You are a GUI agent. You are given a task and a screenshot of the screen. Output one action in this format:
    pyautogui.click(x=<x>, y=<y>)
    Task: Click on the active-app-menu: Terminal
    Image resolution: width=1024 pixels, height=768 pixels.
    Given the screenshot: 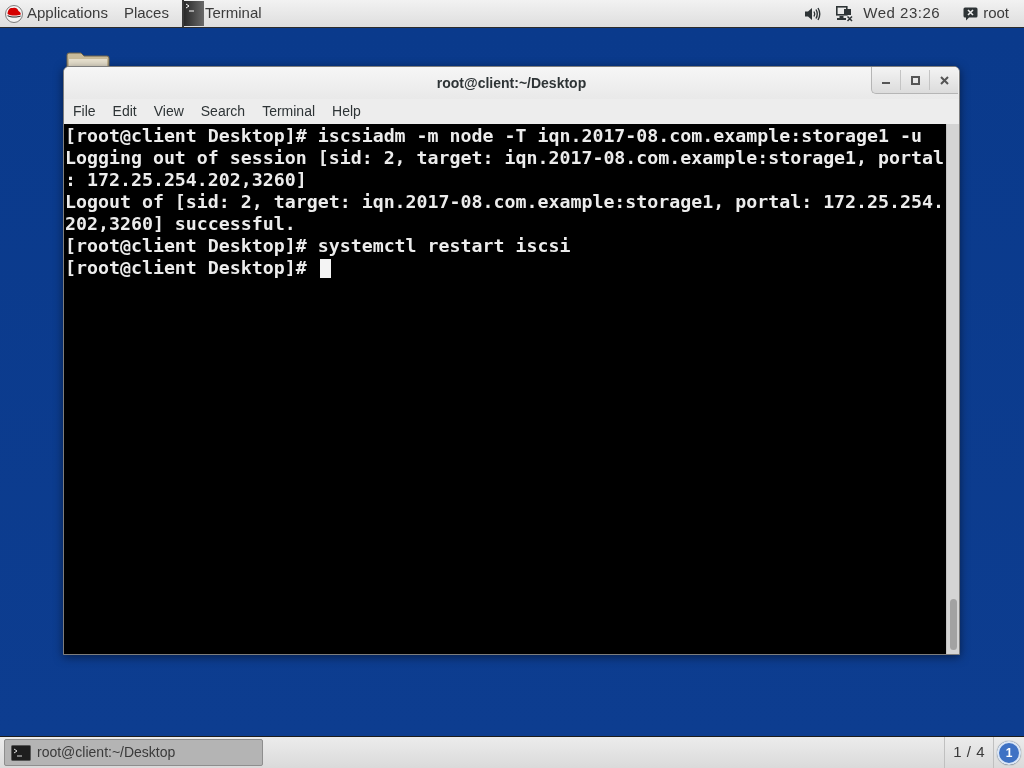 What is the action you would take?
    pyautogui.click(x=233, y=13)
    